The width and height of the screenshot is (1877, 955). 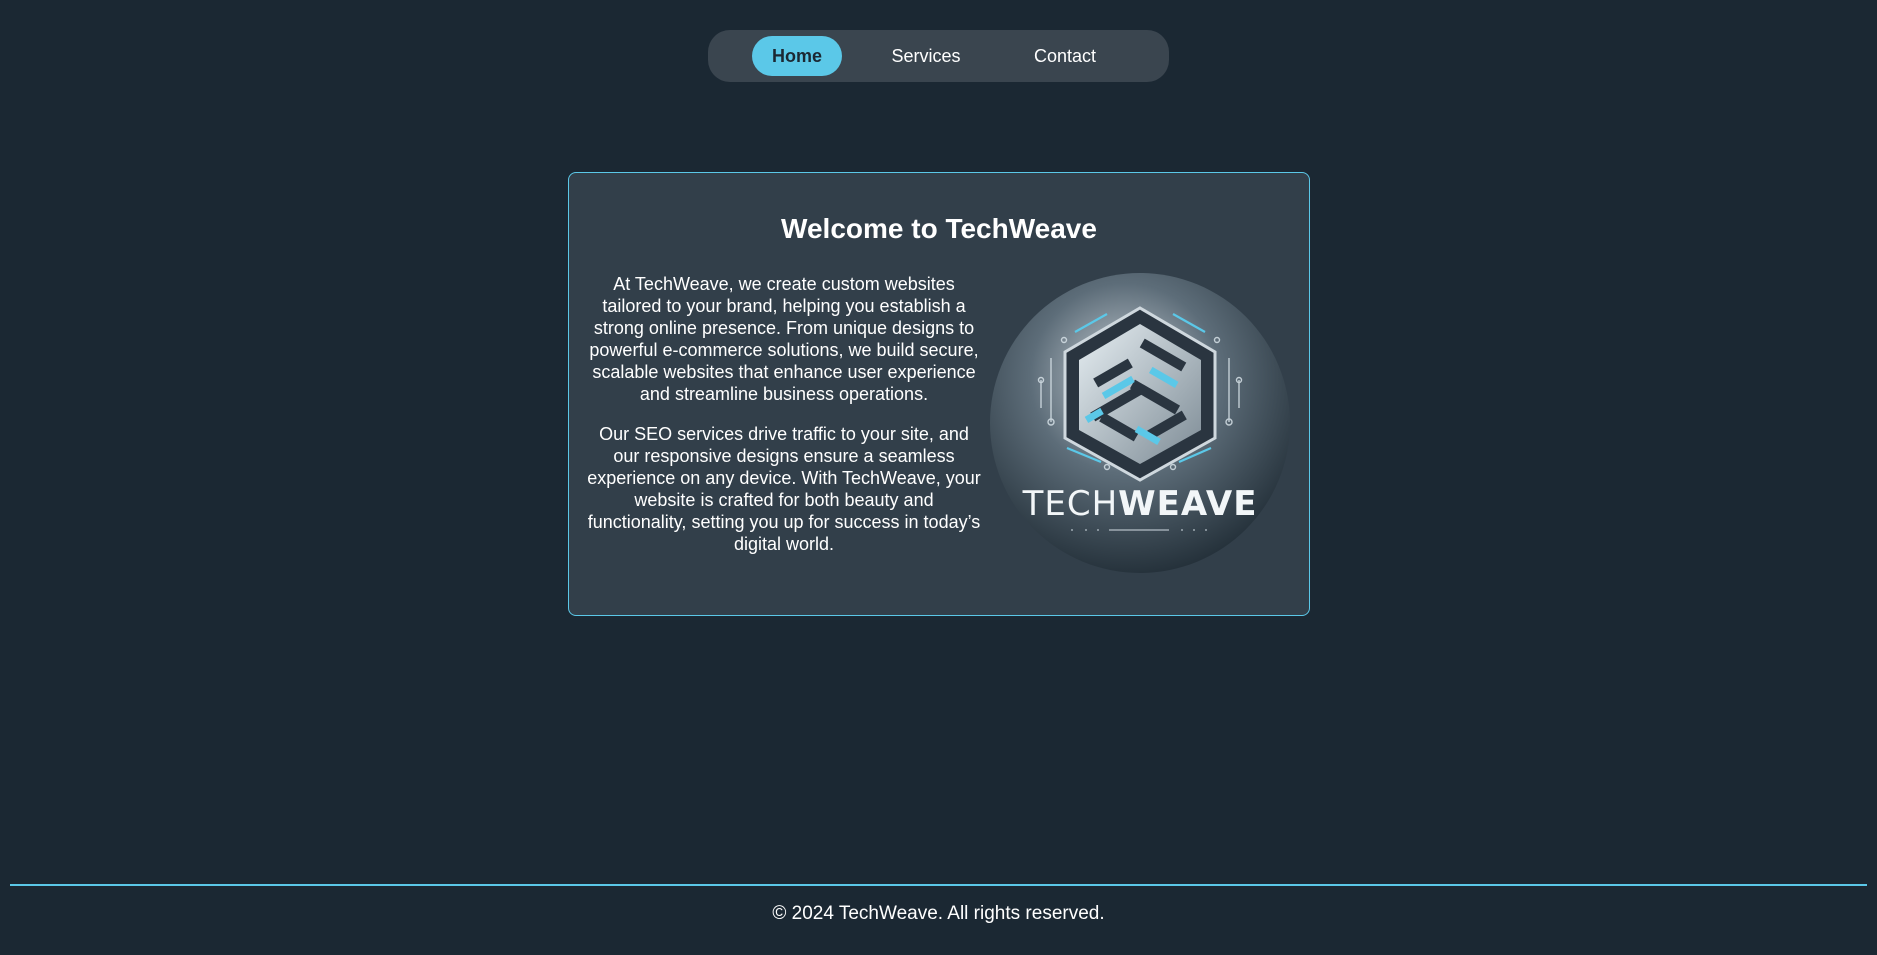 What do you see at coordinates (938, 913) in the screenshot?
I see `footer-copyright: © 2024 TechWeave. All rights reserved.` at bounding box center [938, 913].